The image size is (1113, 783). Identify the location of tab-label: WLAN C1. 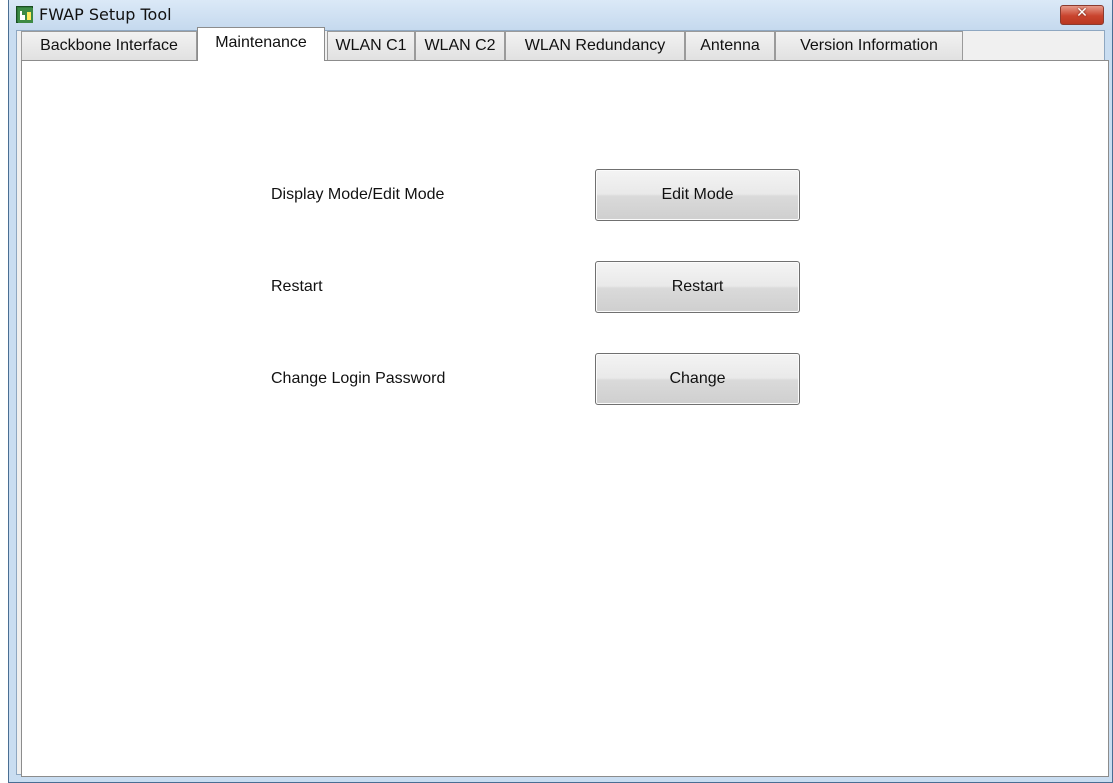
(371, 45).